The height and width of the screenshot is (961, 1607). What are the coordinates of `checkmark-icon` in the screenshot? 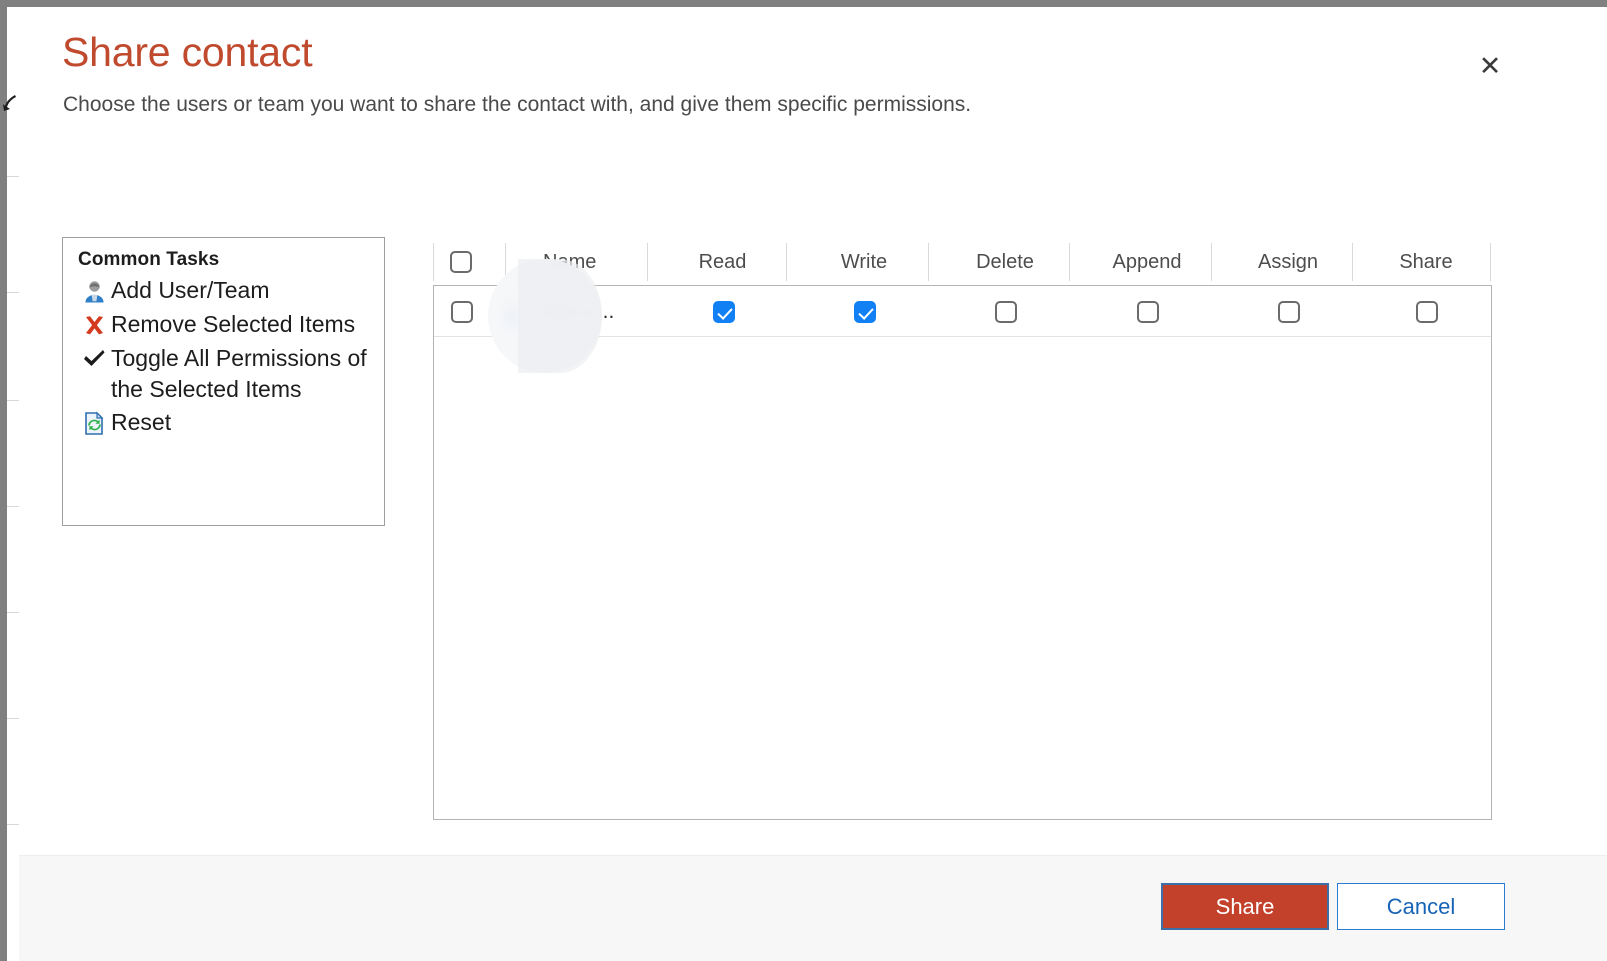 It's located at (94, 359).